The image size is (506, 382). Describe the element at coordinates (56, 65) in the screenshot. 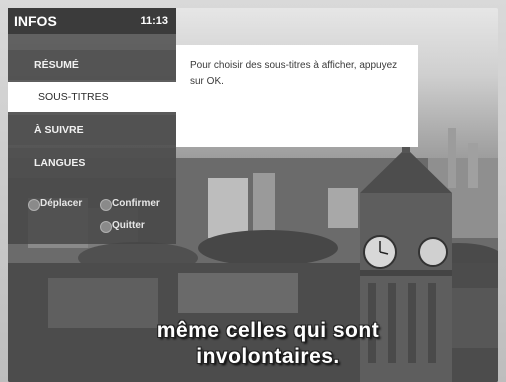

I see `menu-item-label: RÉSUMÉ` at that location.